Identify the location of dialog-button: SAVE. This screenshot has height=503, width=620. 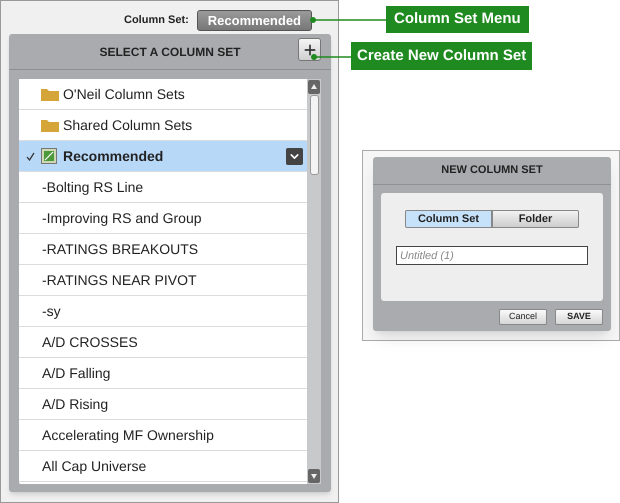
(579, 317).